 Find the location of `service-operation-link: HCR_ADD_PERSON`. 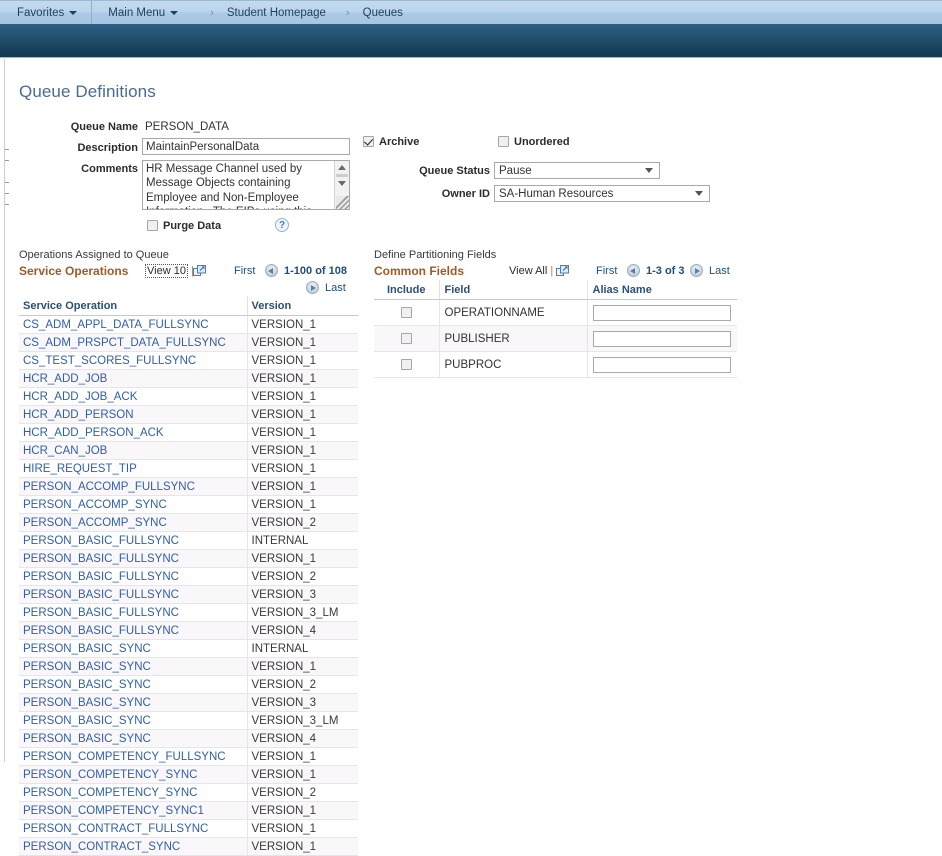

service-operation-link: HCR_ADD_PERSON is located at coordinates (133, 414).